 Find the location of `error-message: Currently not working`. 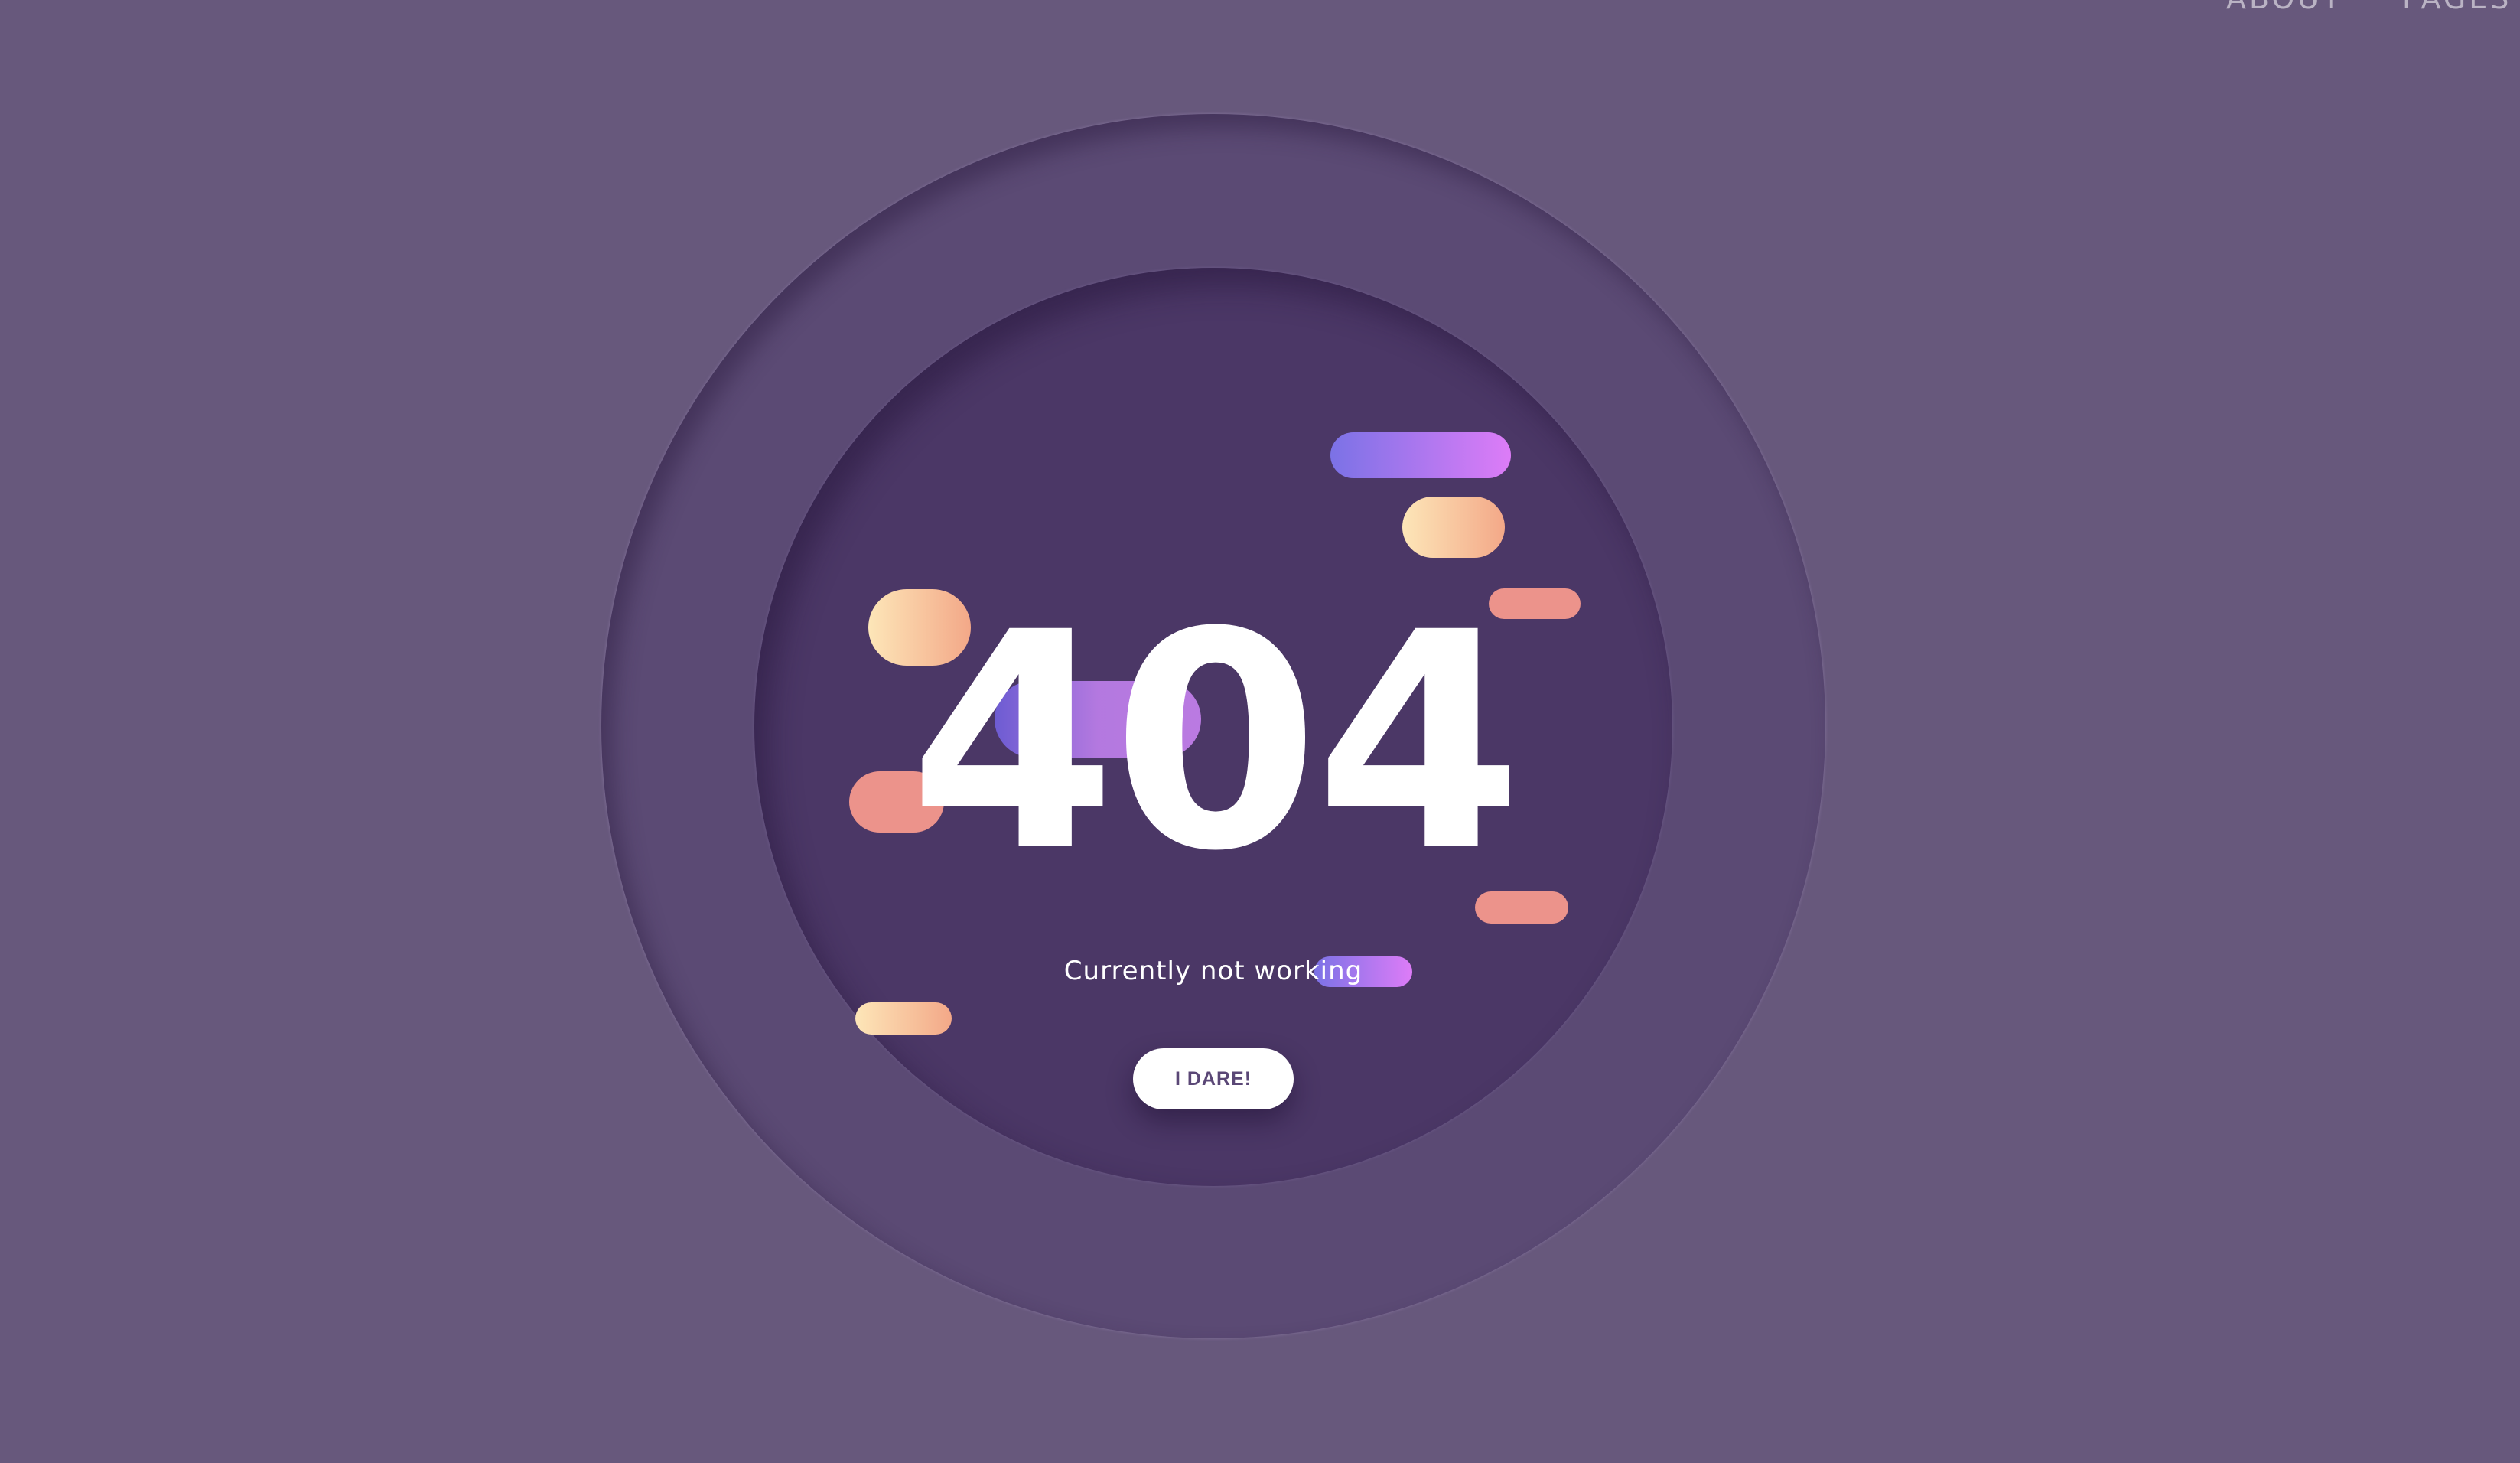

error-message: Currently not working is located at coordinates (1213, 971).